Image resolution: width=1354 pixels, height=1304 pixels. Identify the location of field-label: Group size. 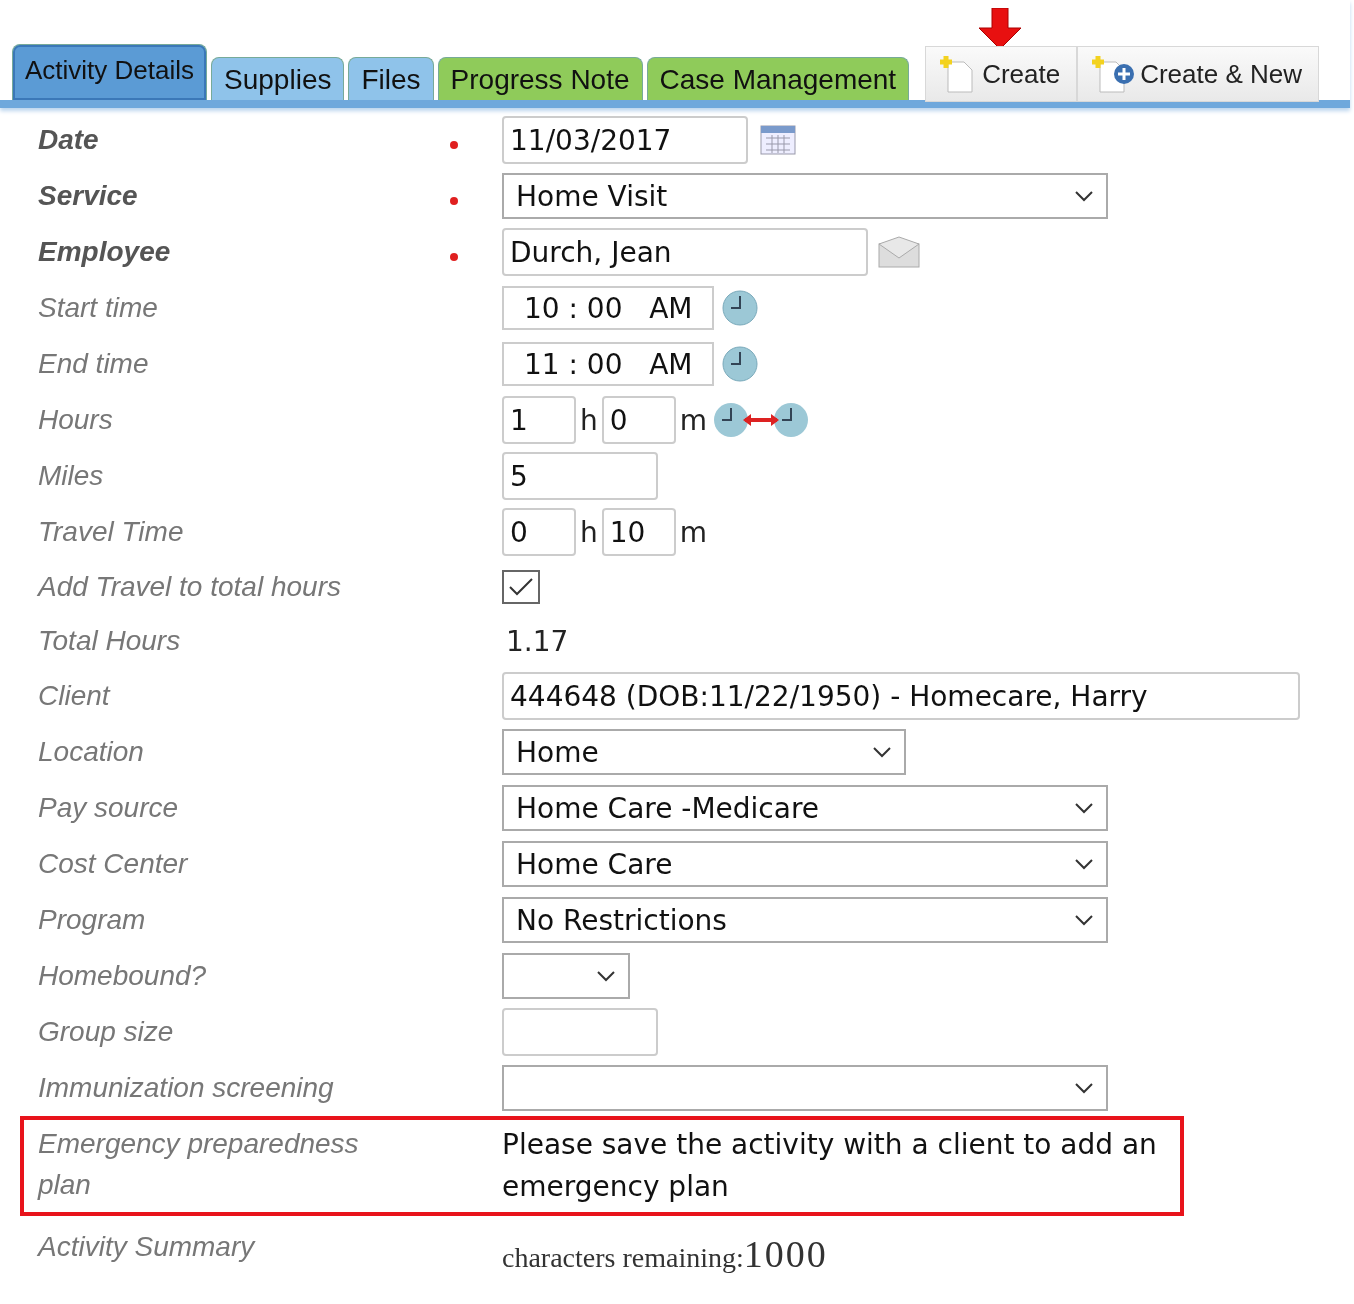
(106, 1031).